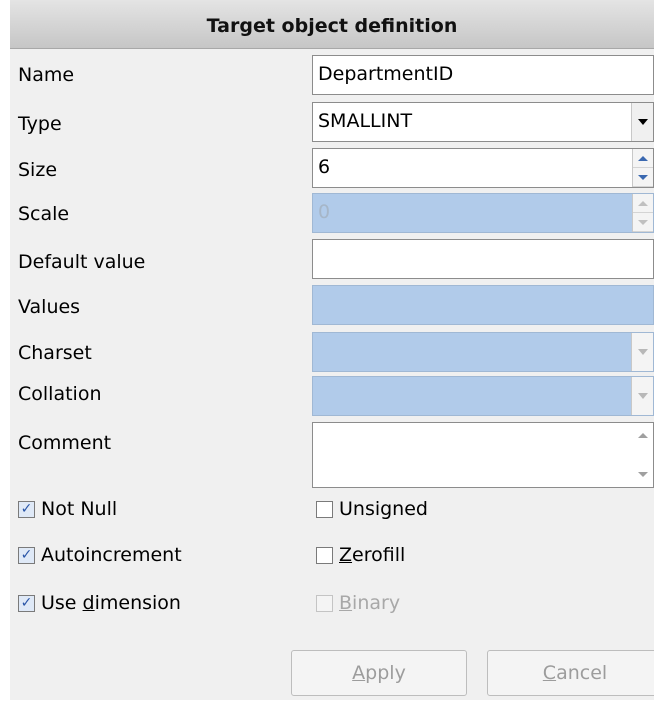 The image size is (654, 701). What do you see at coordinates (38, 170) in the screenshot?
I see `size-label: Size` at bounding box center [38, 170].